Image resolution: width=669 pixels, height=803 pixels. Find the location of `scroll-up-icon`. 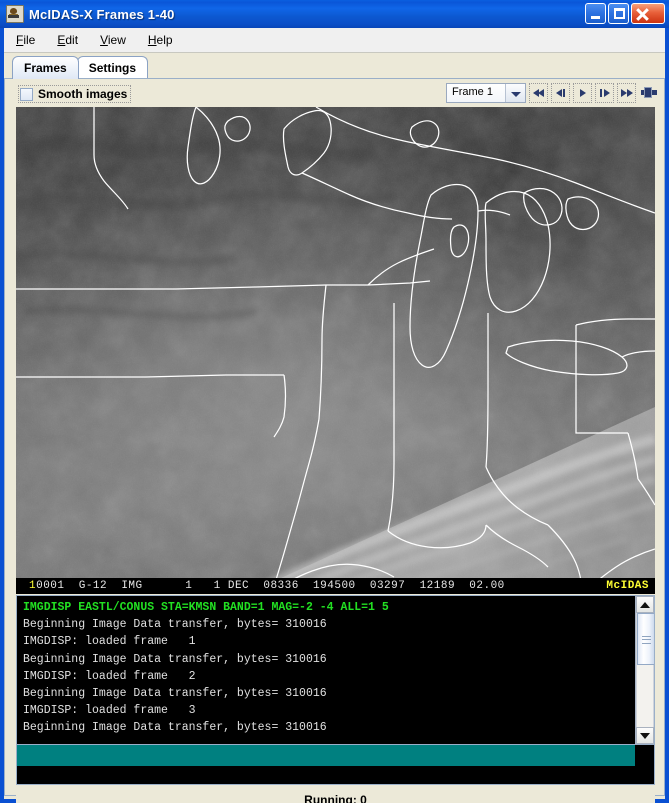

scroll-up-icon is located at coordinates (645, 604).